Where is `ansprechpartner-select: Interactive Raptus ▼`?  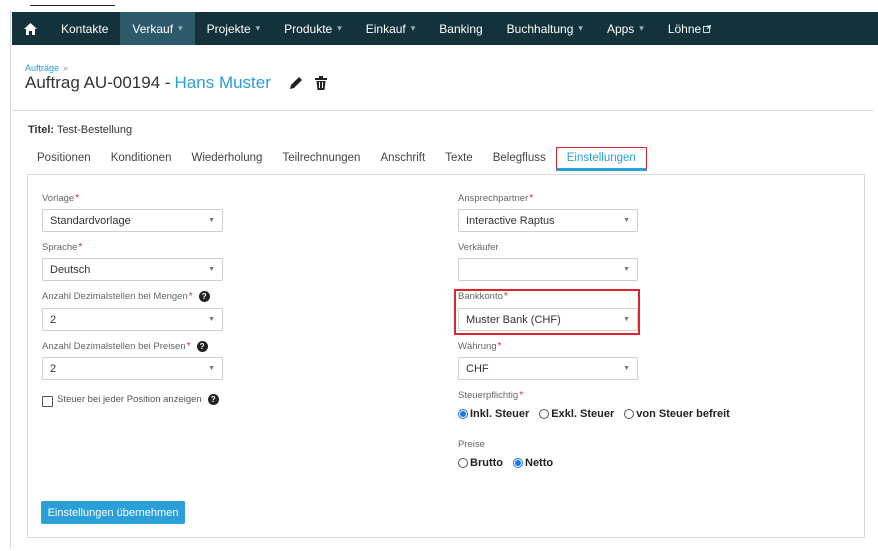
ansprechpartner-select: Interactive Raptus ▼ is located at coordinates (548, 220).